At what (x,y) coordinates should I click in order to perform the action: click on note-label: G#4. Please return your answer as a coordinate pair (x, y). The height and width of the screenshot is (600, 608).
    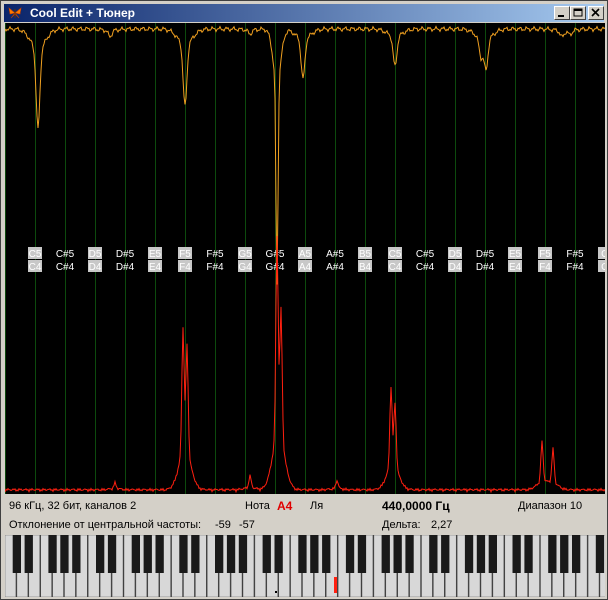
    Looking at the image, I should click on (275, 267).